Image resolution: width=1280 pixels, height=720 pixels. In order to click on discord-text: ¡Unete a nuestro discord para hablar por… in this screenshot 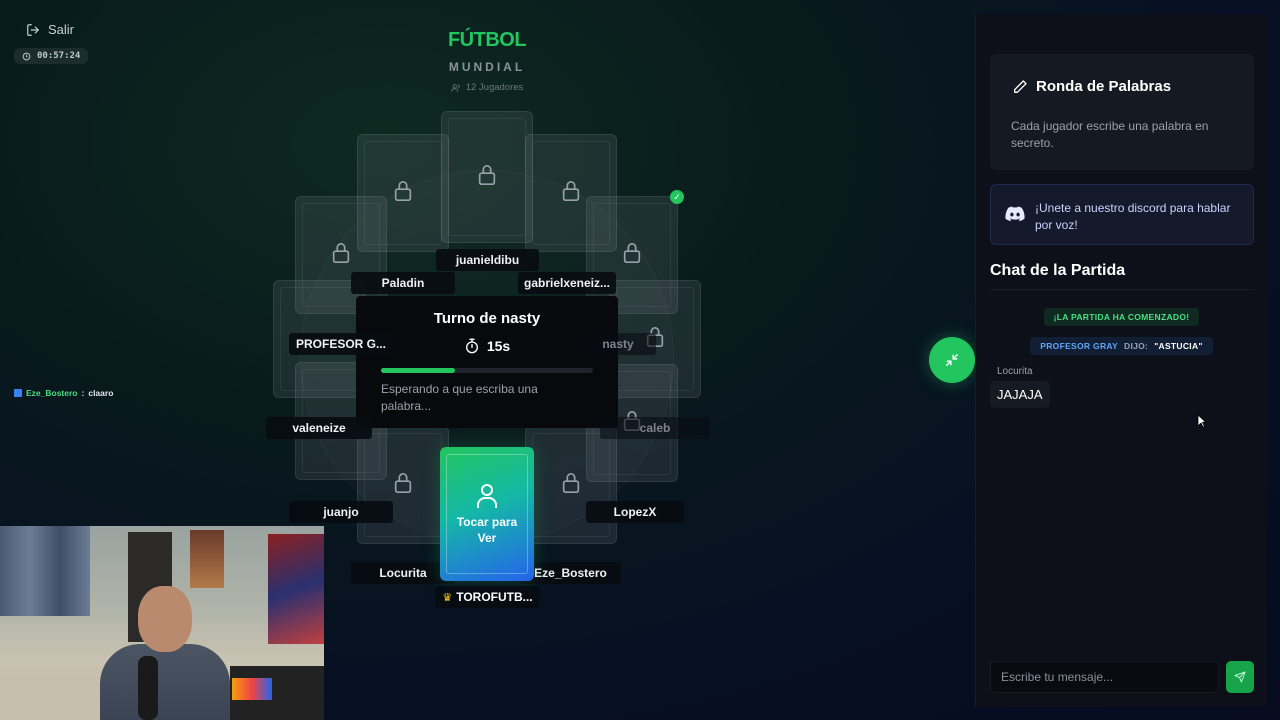, I will do `click(1133, 216)`.